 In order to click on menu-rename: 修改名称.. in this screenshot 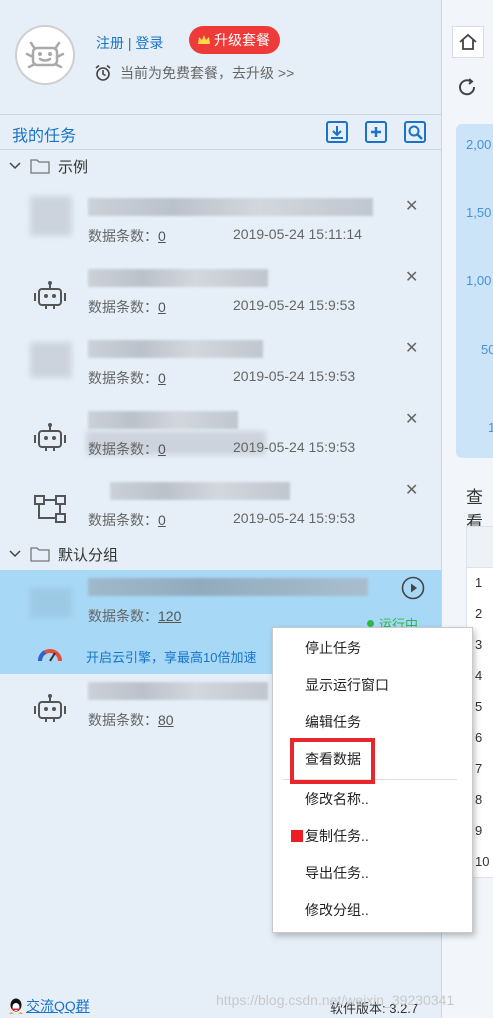, I will do `click(372, 799)`.